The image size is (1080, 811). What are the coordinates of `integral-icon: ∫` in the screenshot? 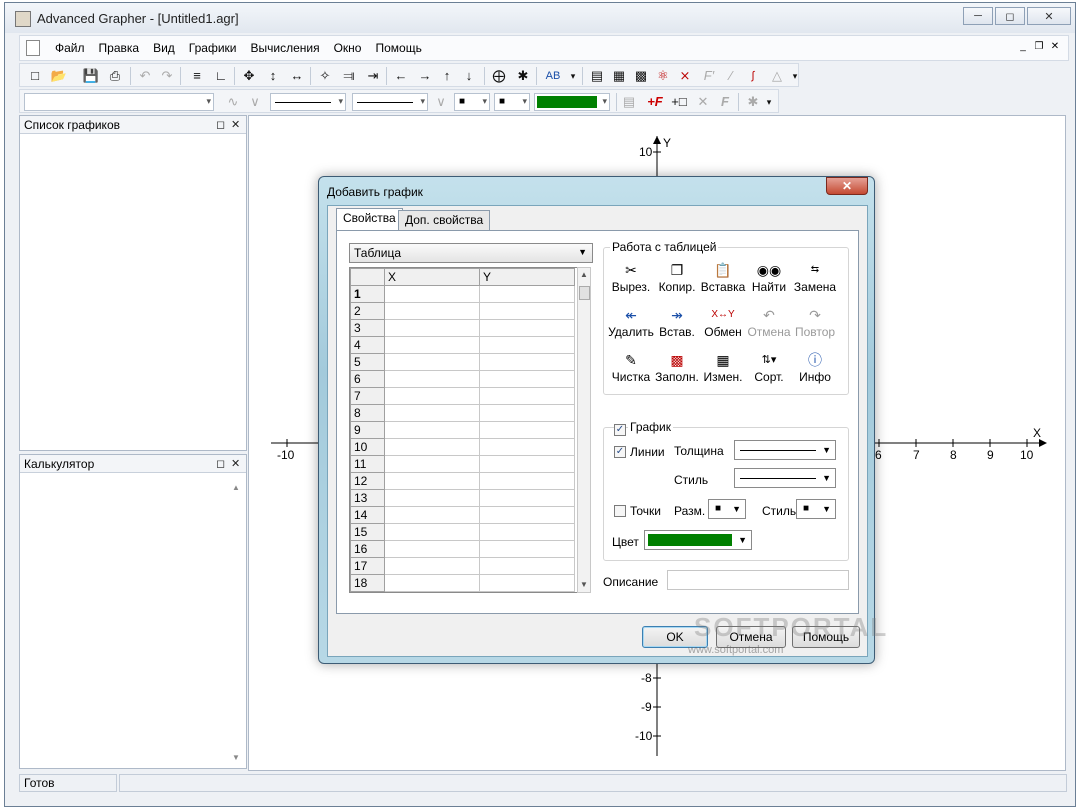 It's located at (753, 76).